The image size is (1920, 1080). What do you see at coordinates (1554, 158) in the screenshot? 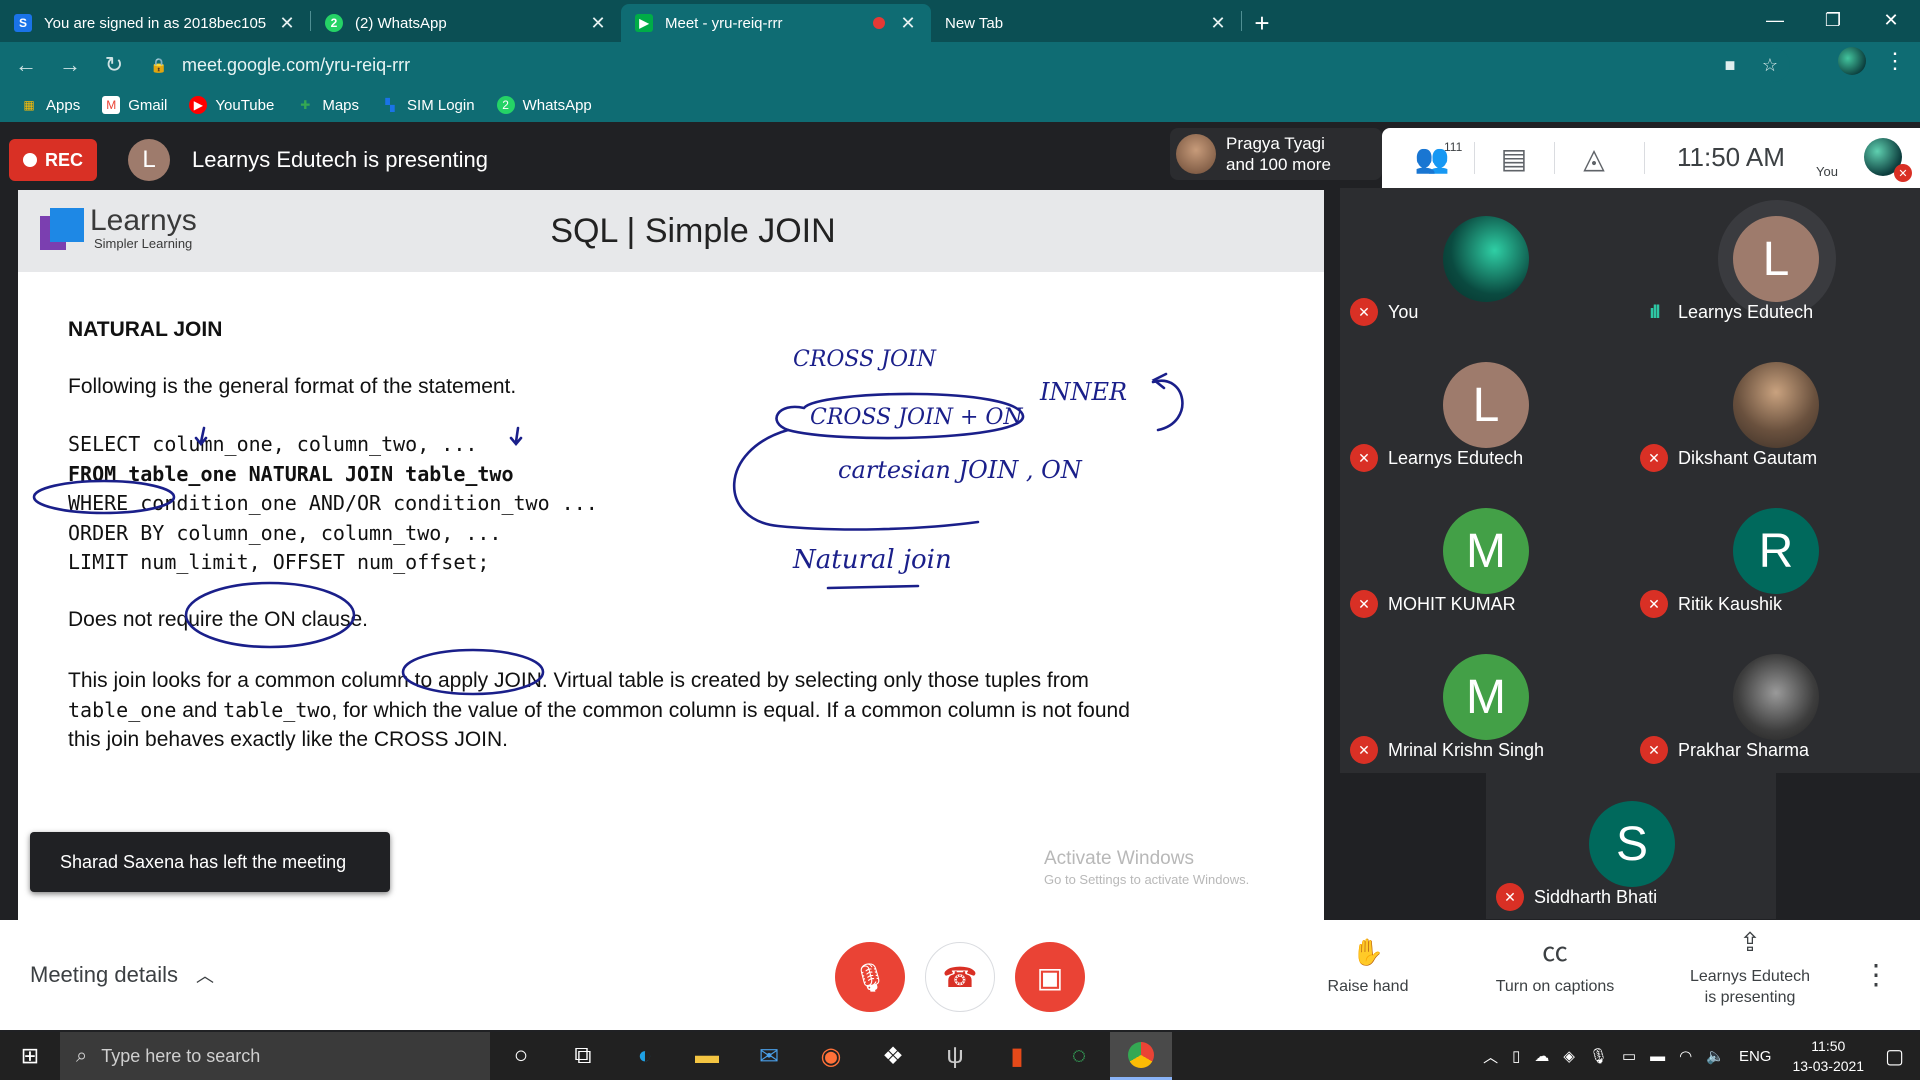
I see `divider` at bounding box center [1554, 158].